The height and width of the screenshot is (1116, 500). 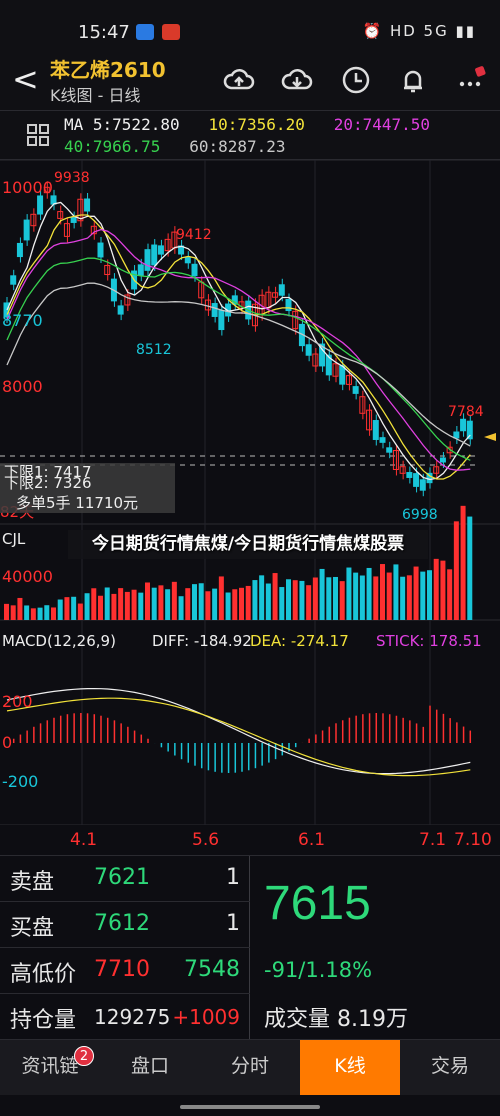 I want to click on home-indicator, so click(x=250, y=1105).